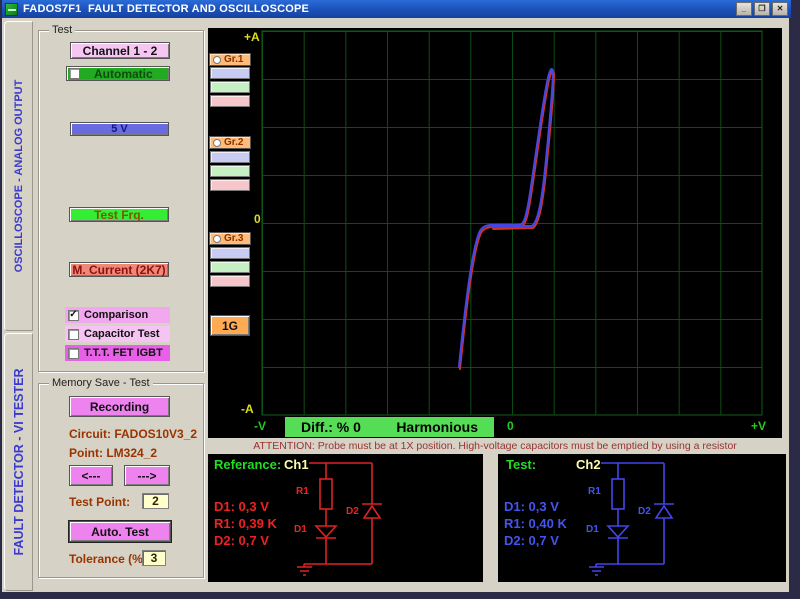 This screenshot has height=599, width=800. Describe the element at coordinates (759, 426) in the screenshot. I see `axis-label-plus-v: +V` at that location.